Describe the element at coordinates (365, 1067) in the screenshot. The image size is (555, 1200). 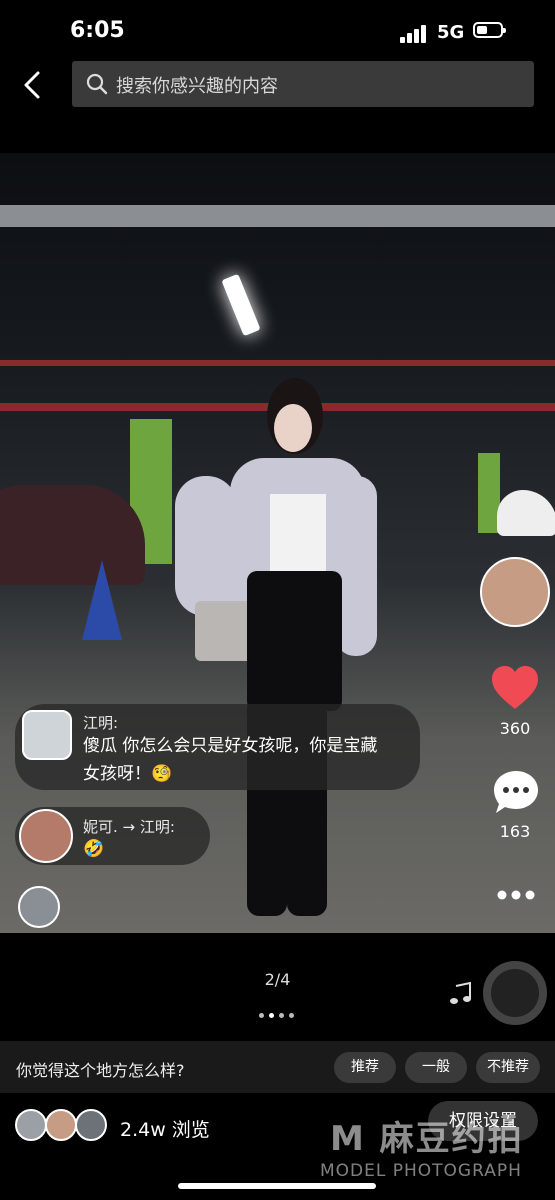
I see `recommend-button: 推荐` at that location.